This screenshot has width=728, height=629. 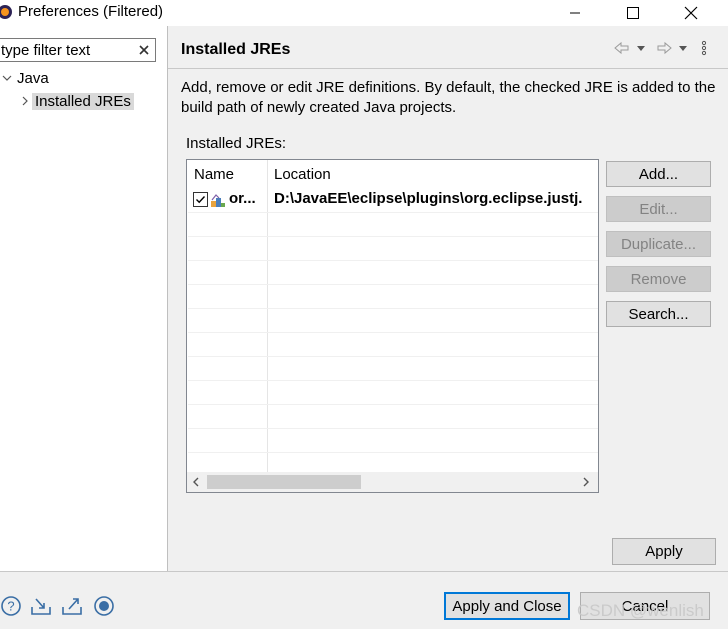 I want to click on help-icon: ?, so click(x=11, y=606).